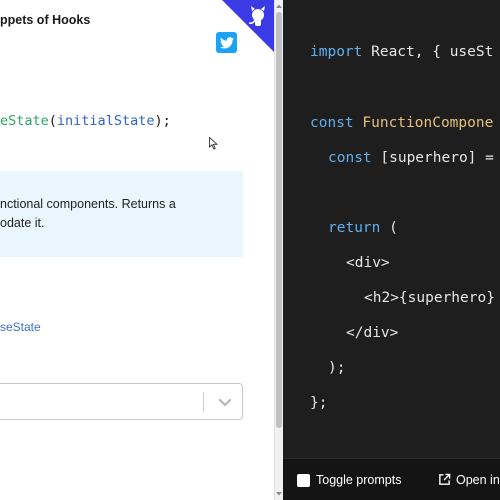 The width and height of the screenshot is (500, 500). I want to click on code-toolbar: Toggle prompts Open in, so click(391, 479).